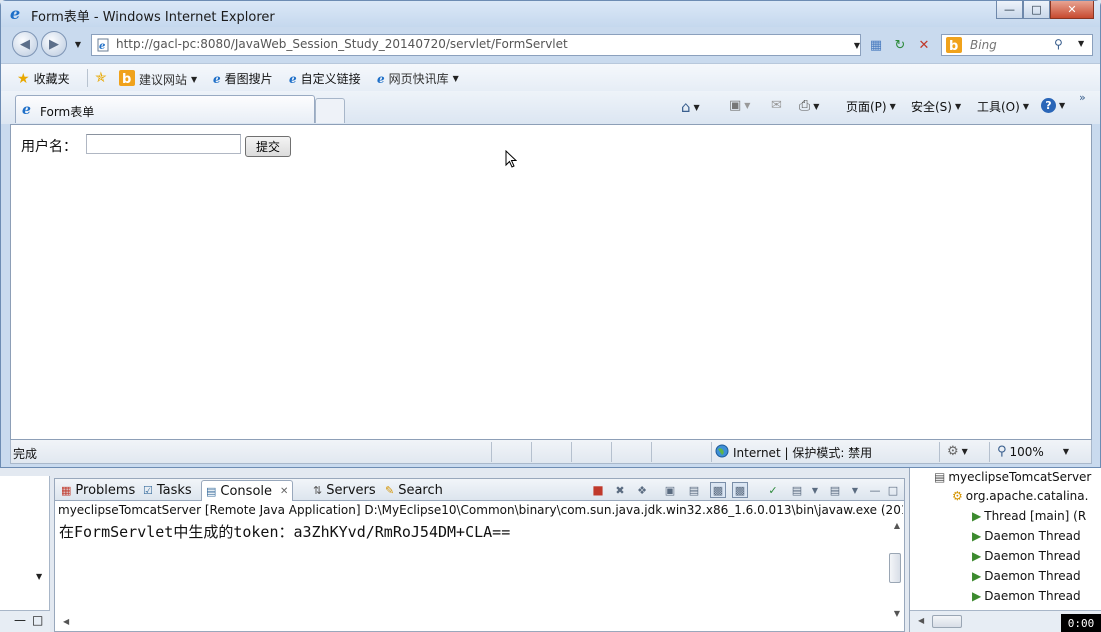  I want to click on url-input, so click(486, 44).